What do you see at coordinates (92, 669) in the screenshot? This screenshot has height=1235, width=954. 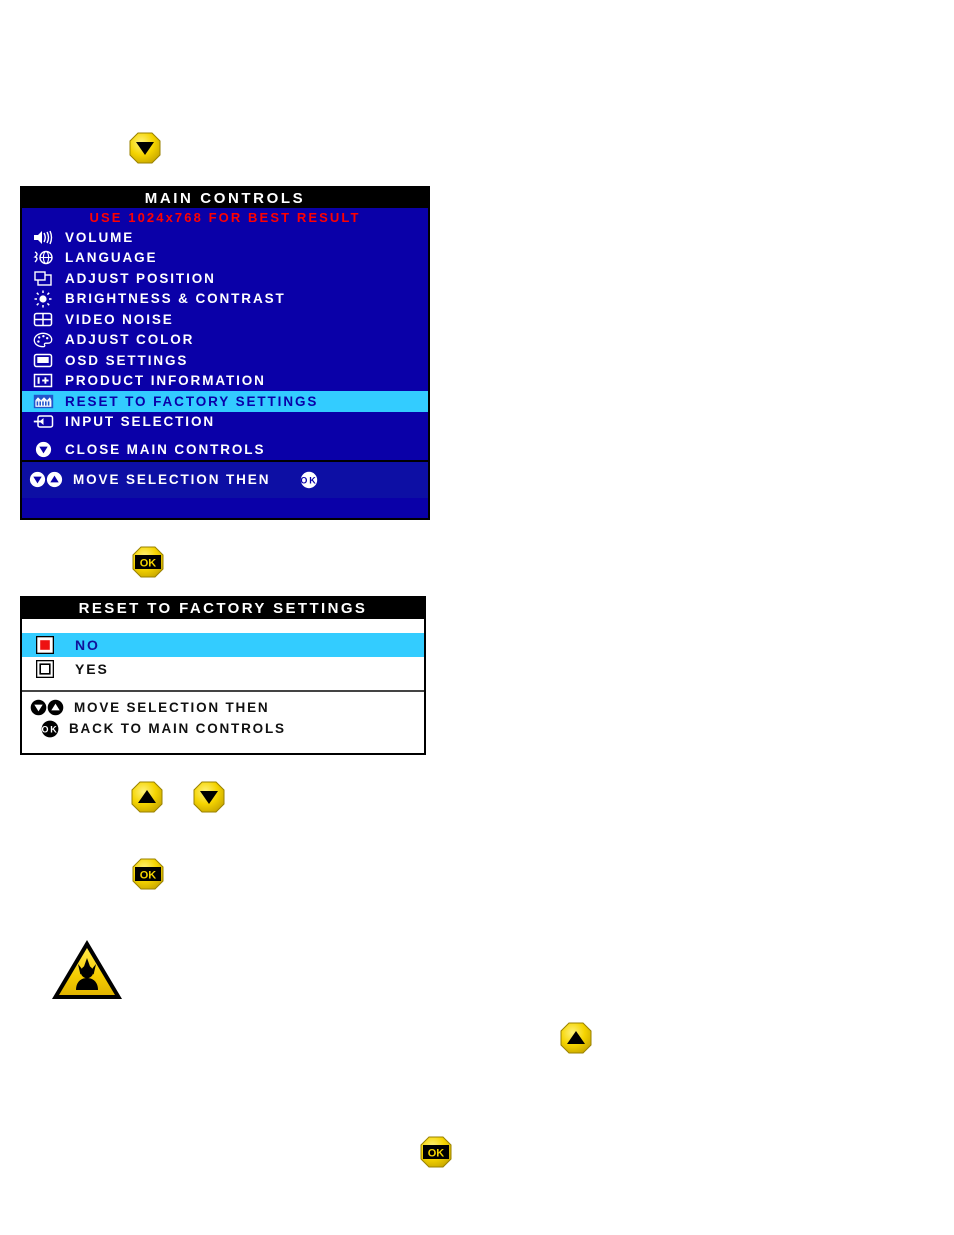 I see `reset-option-label: YES` at bounding box center [92, 669].